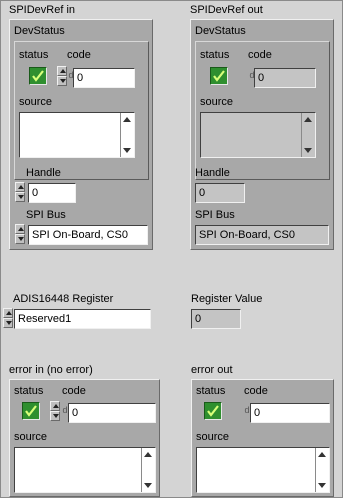  I want to click on spi-bus-display: SPI On-Board, CS0, so click(262, 235).